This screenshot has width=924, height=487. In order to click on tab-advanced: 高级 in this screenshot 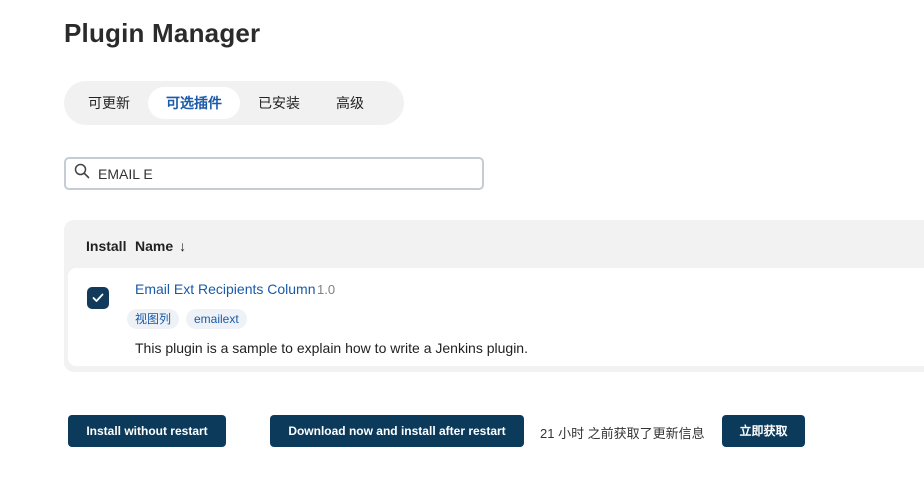, I will do `click(350, 103)`.